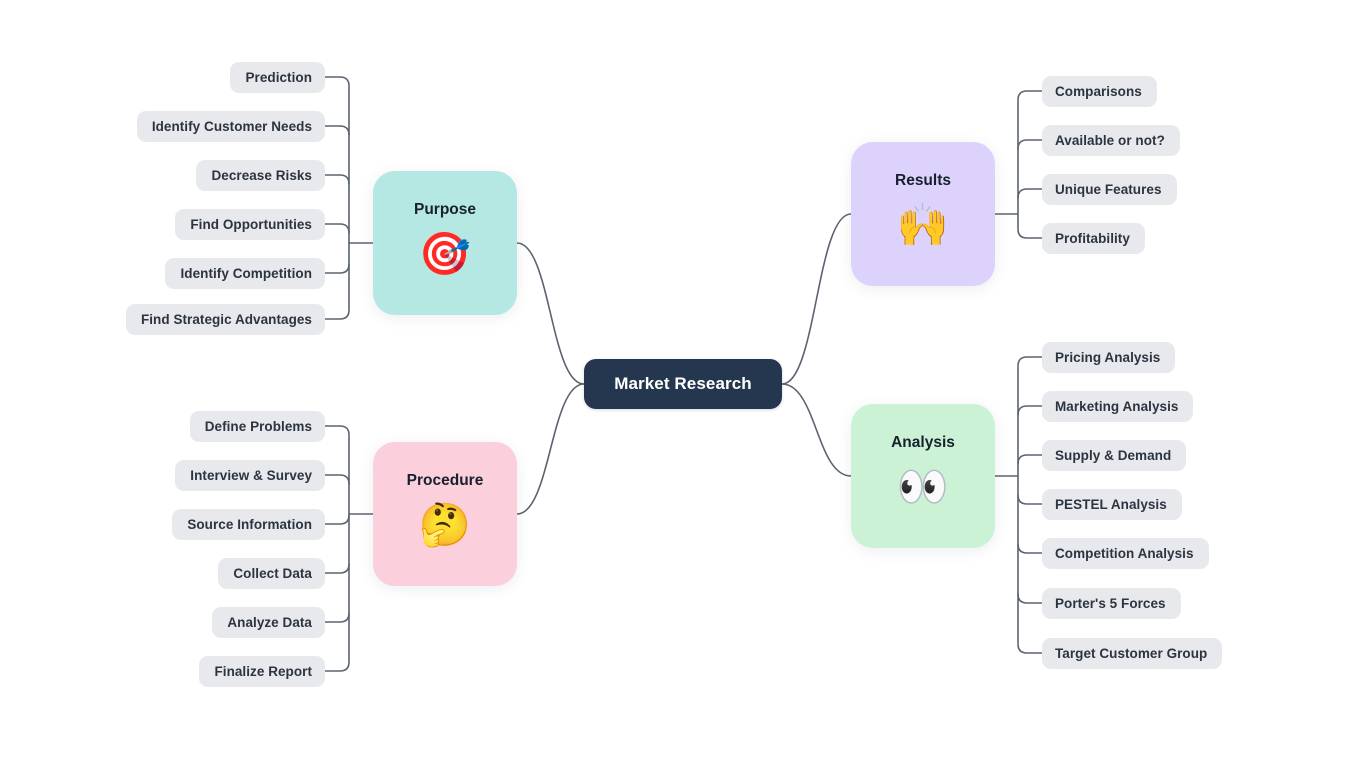  What do you see at coordinates (550, 449) in the screenshot?
I see `center-edge-procedure` at bounding box center [550, 449].